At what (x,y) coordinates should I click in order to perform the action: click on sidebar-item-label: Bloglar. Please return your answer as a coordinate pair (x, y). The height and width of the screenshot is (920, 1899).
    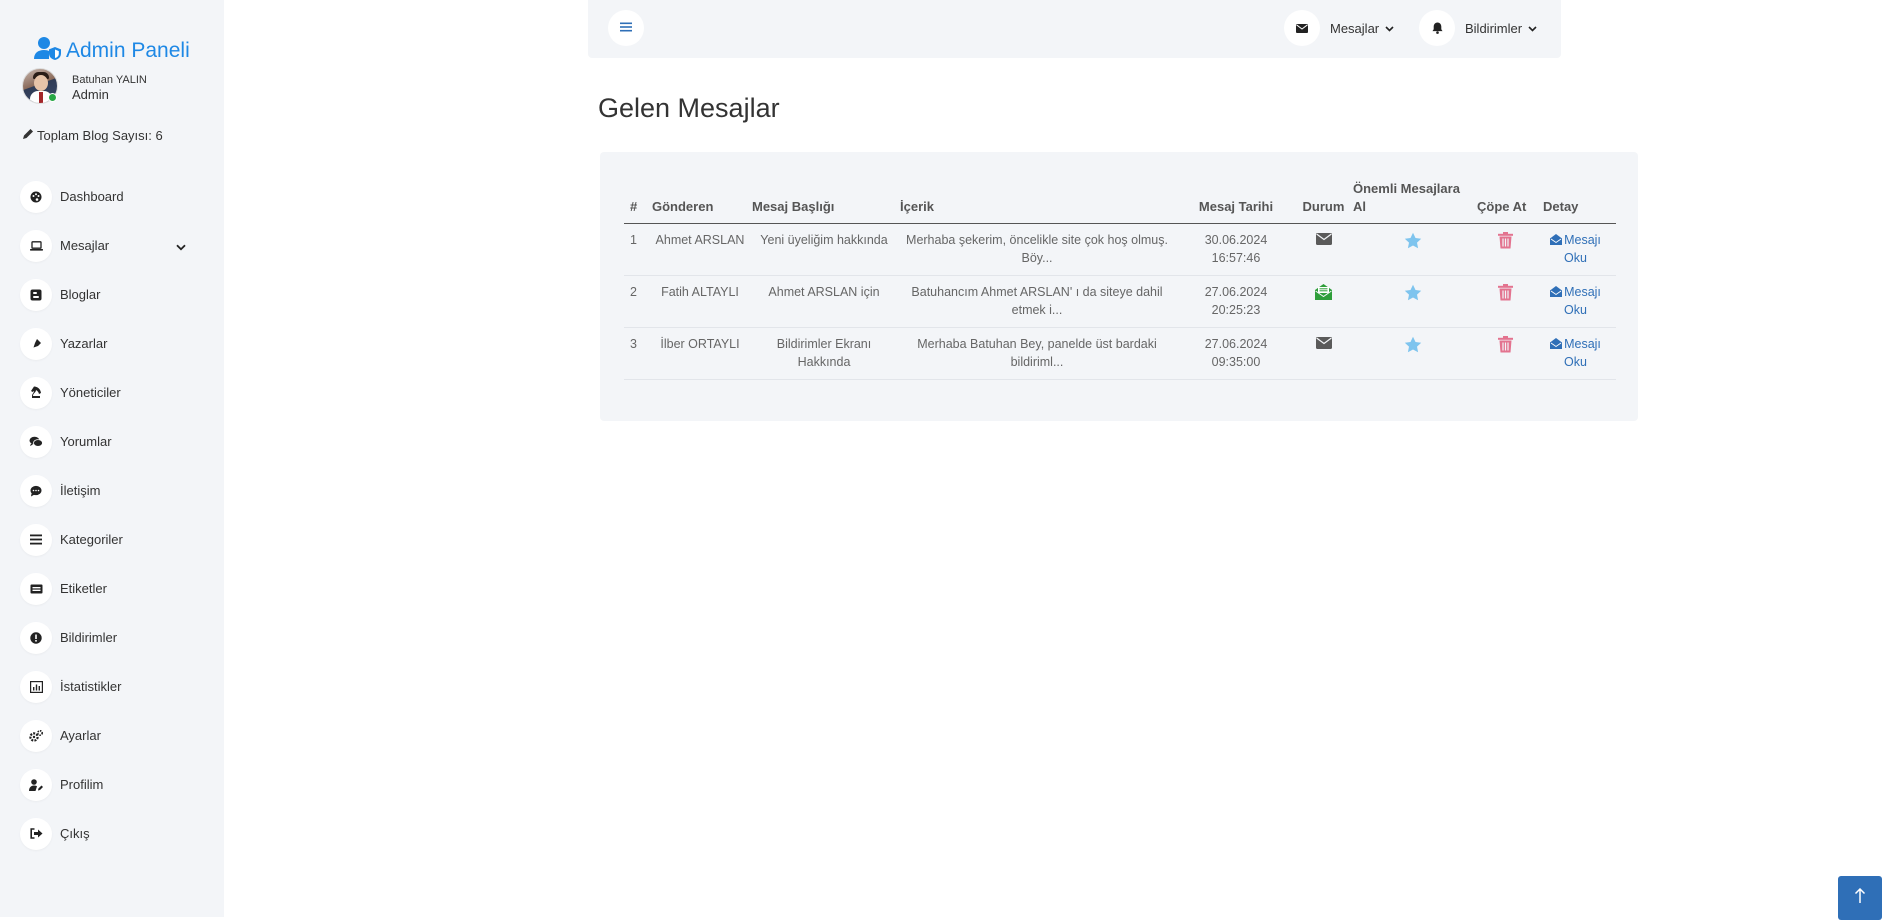
    Looking at the image, I should click on (80, 294).